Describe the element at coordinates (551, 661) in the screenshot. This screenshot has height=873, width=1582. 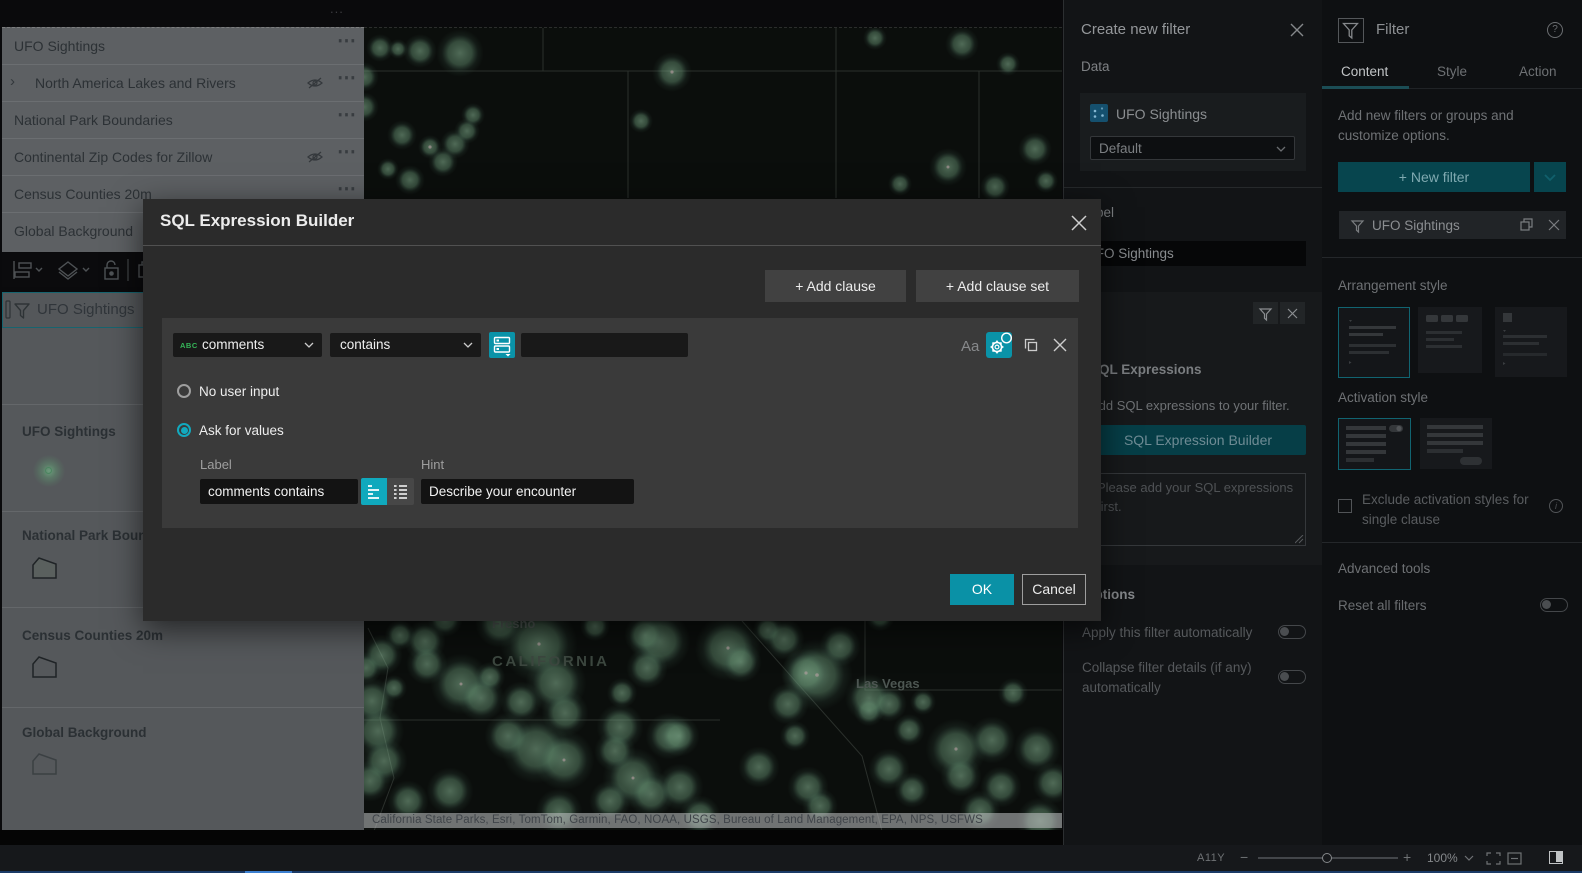
I see `svg-text: CALIFORNIA` at that location.